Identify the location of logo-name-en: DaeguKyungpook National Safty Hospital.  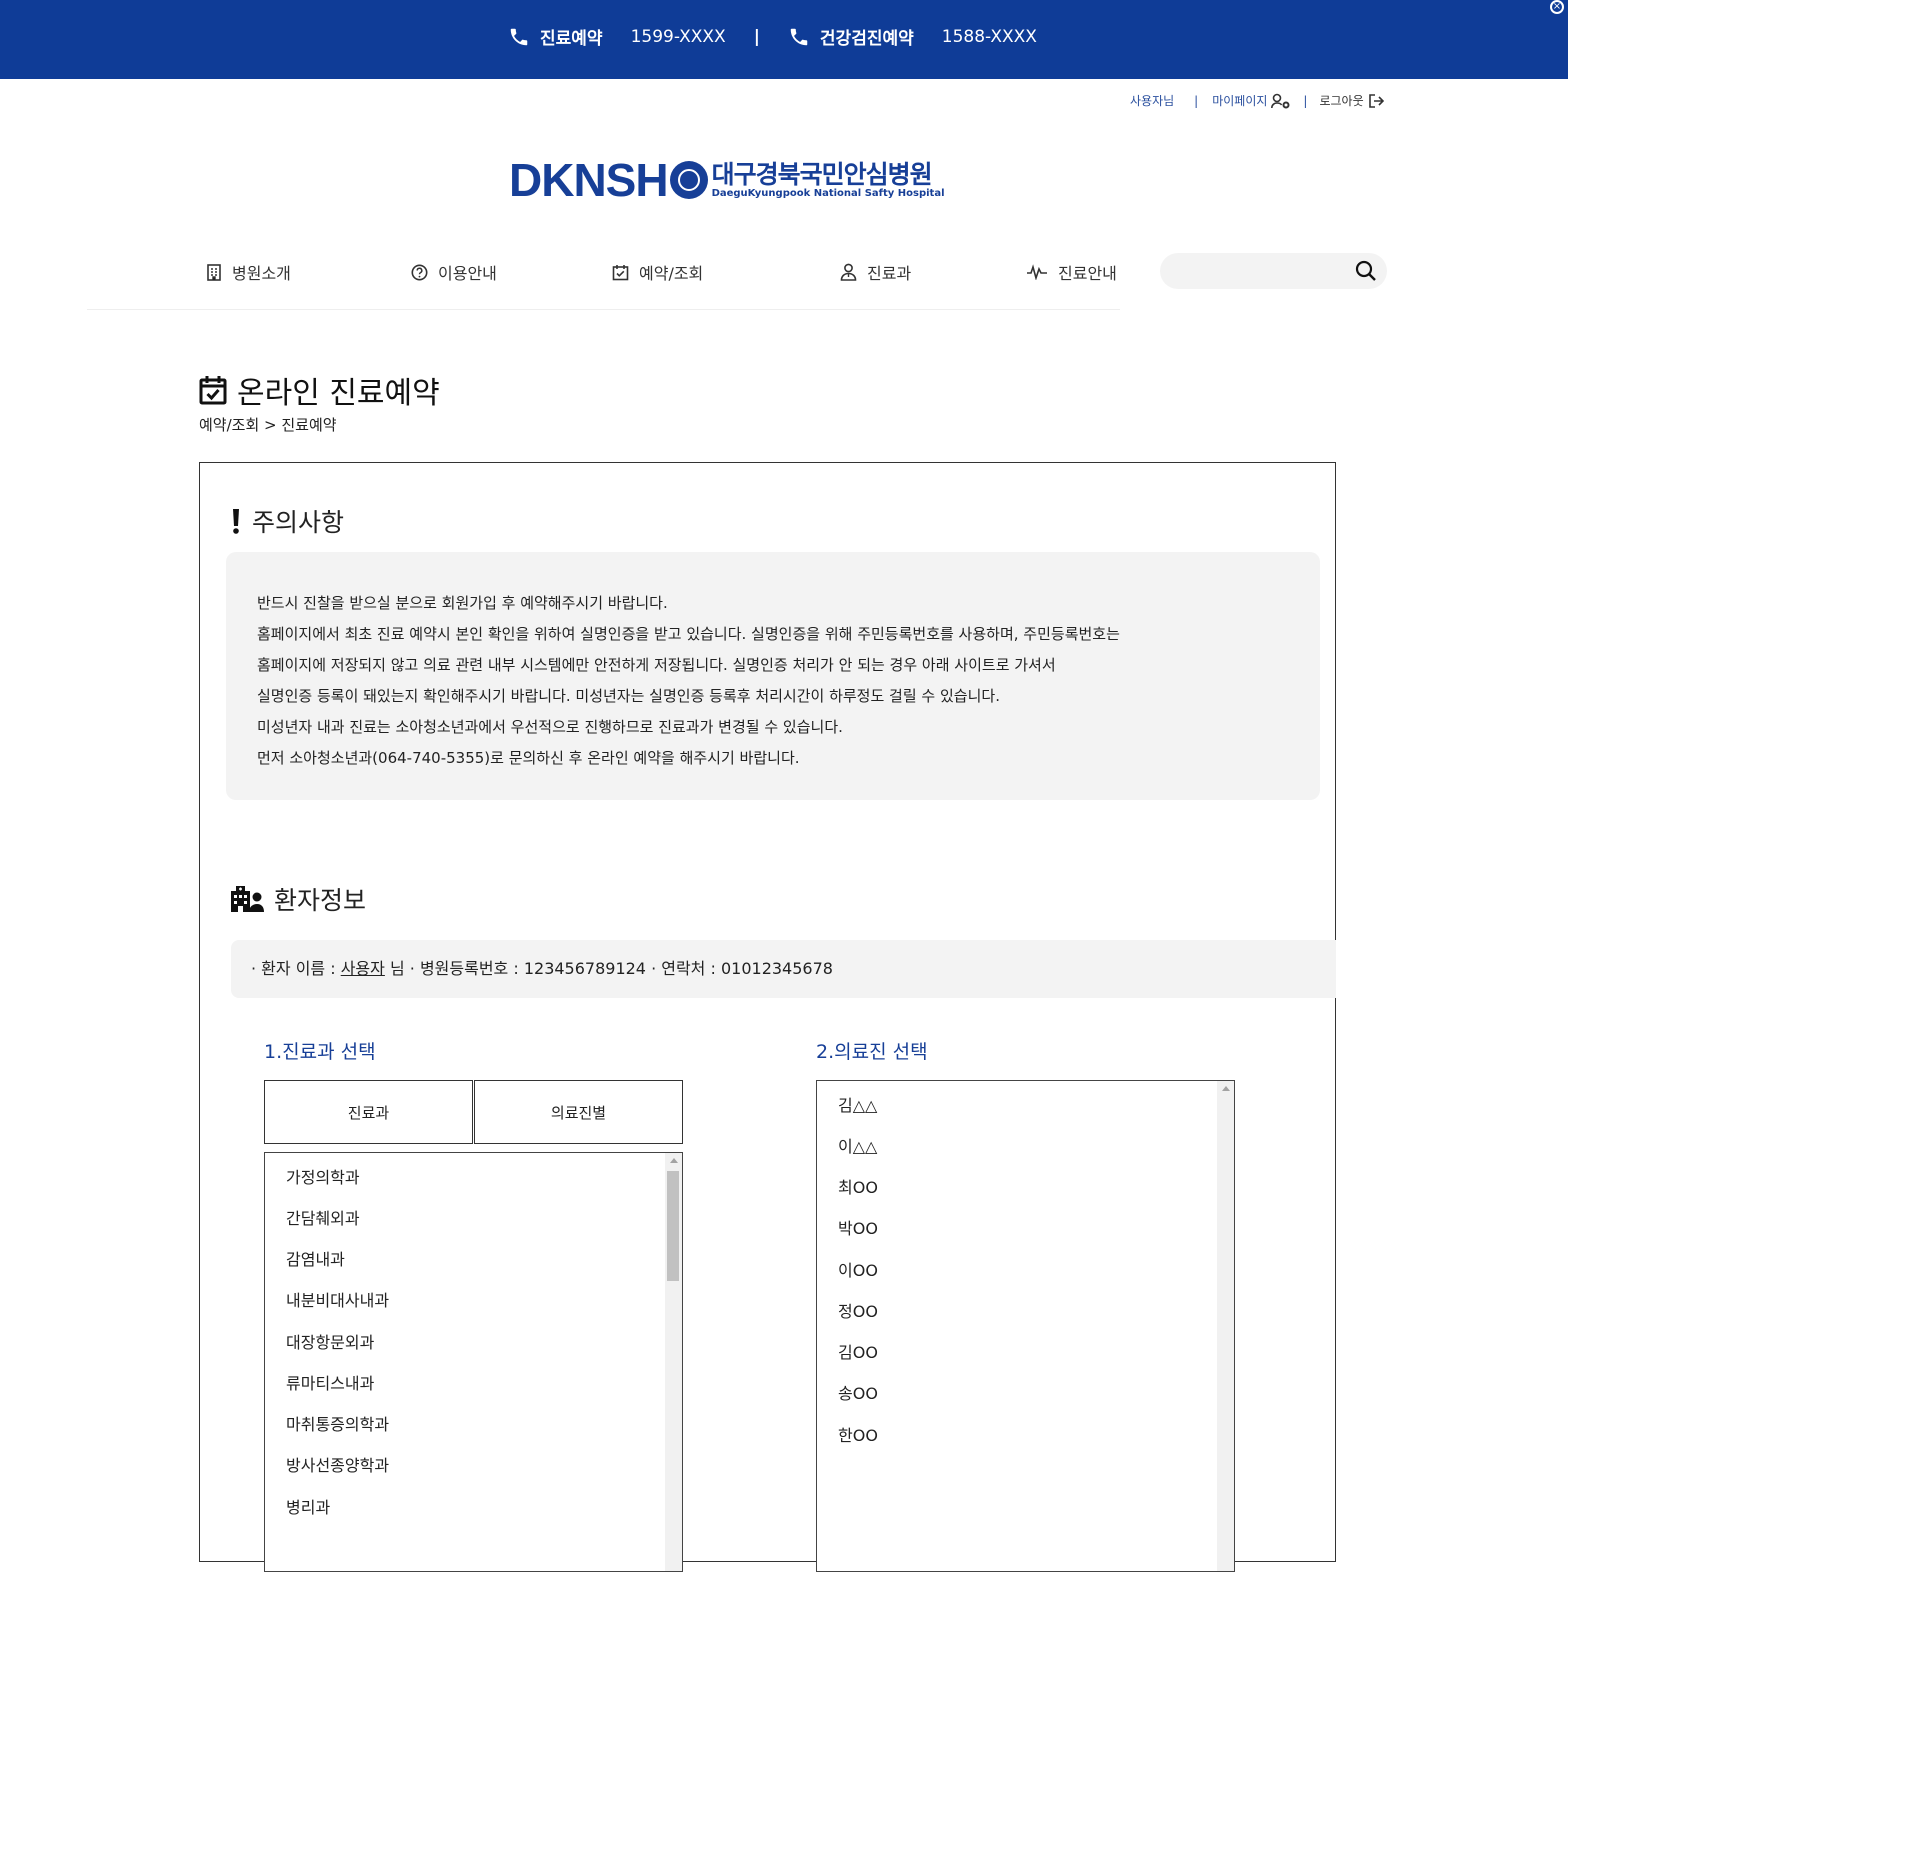
(828, 193).